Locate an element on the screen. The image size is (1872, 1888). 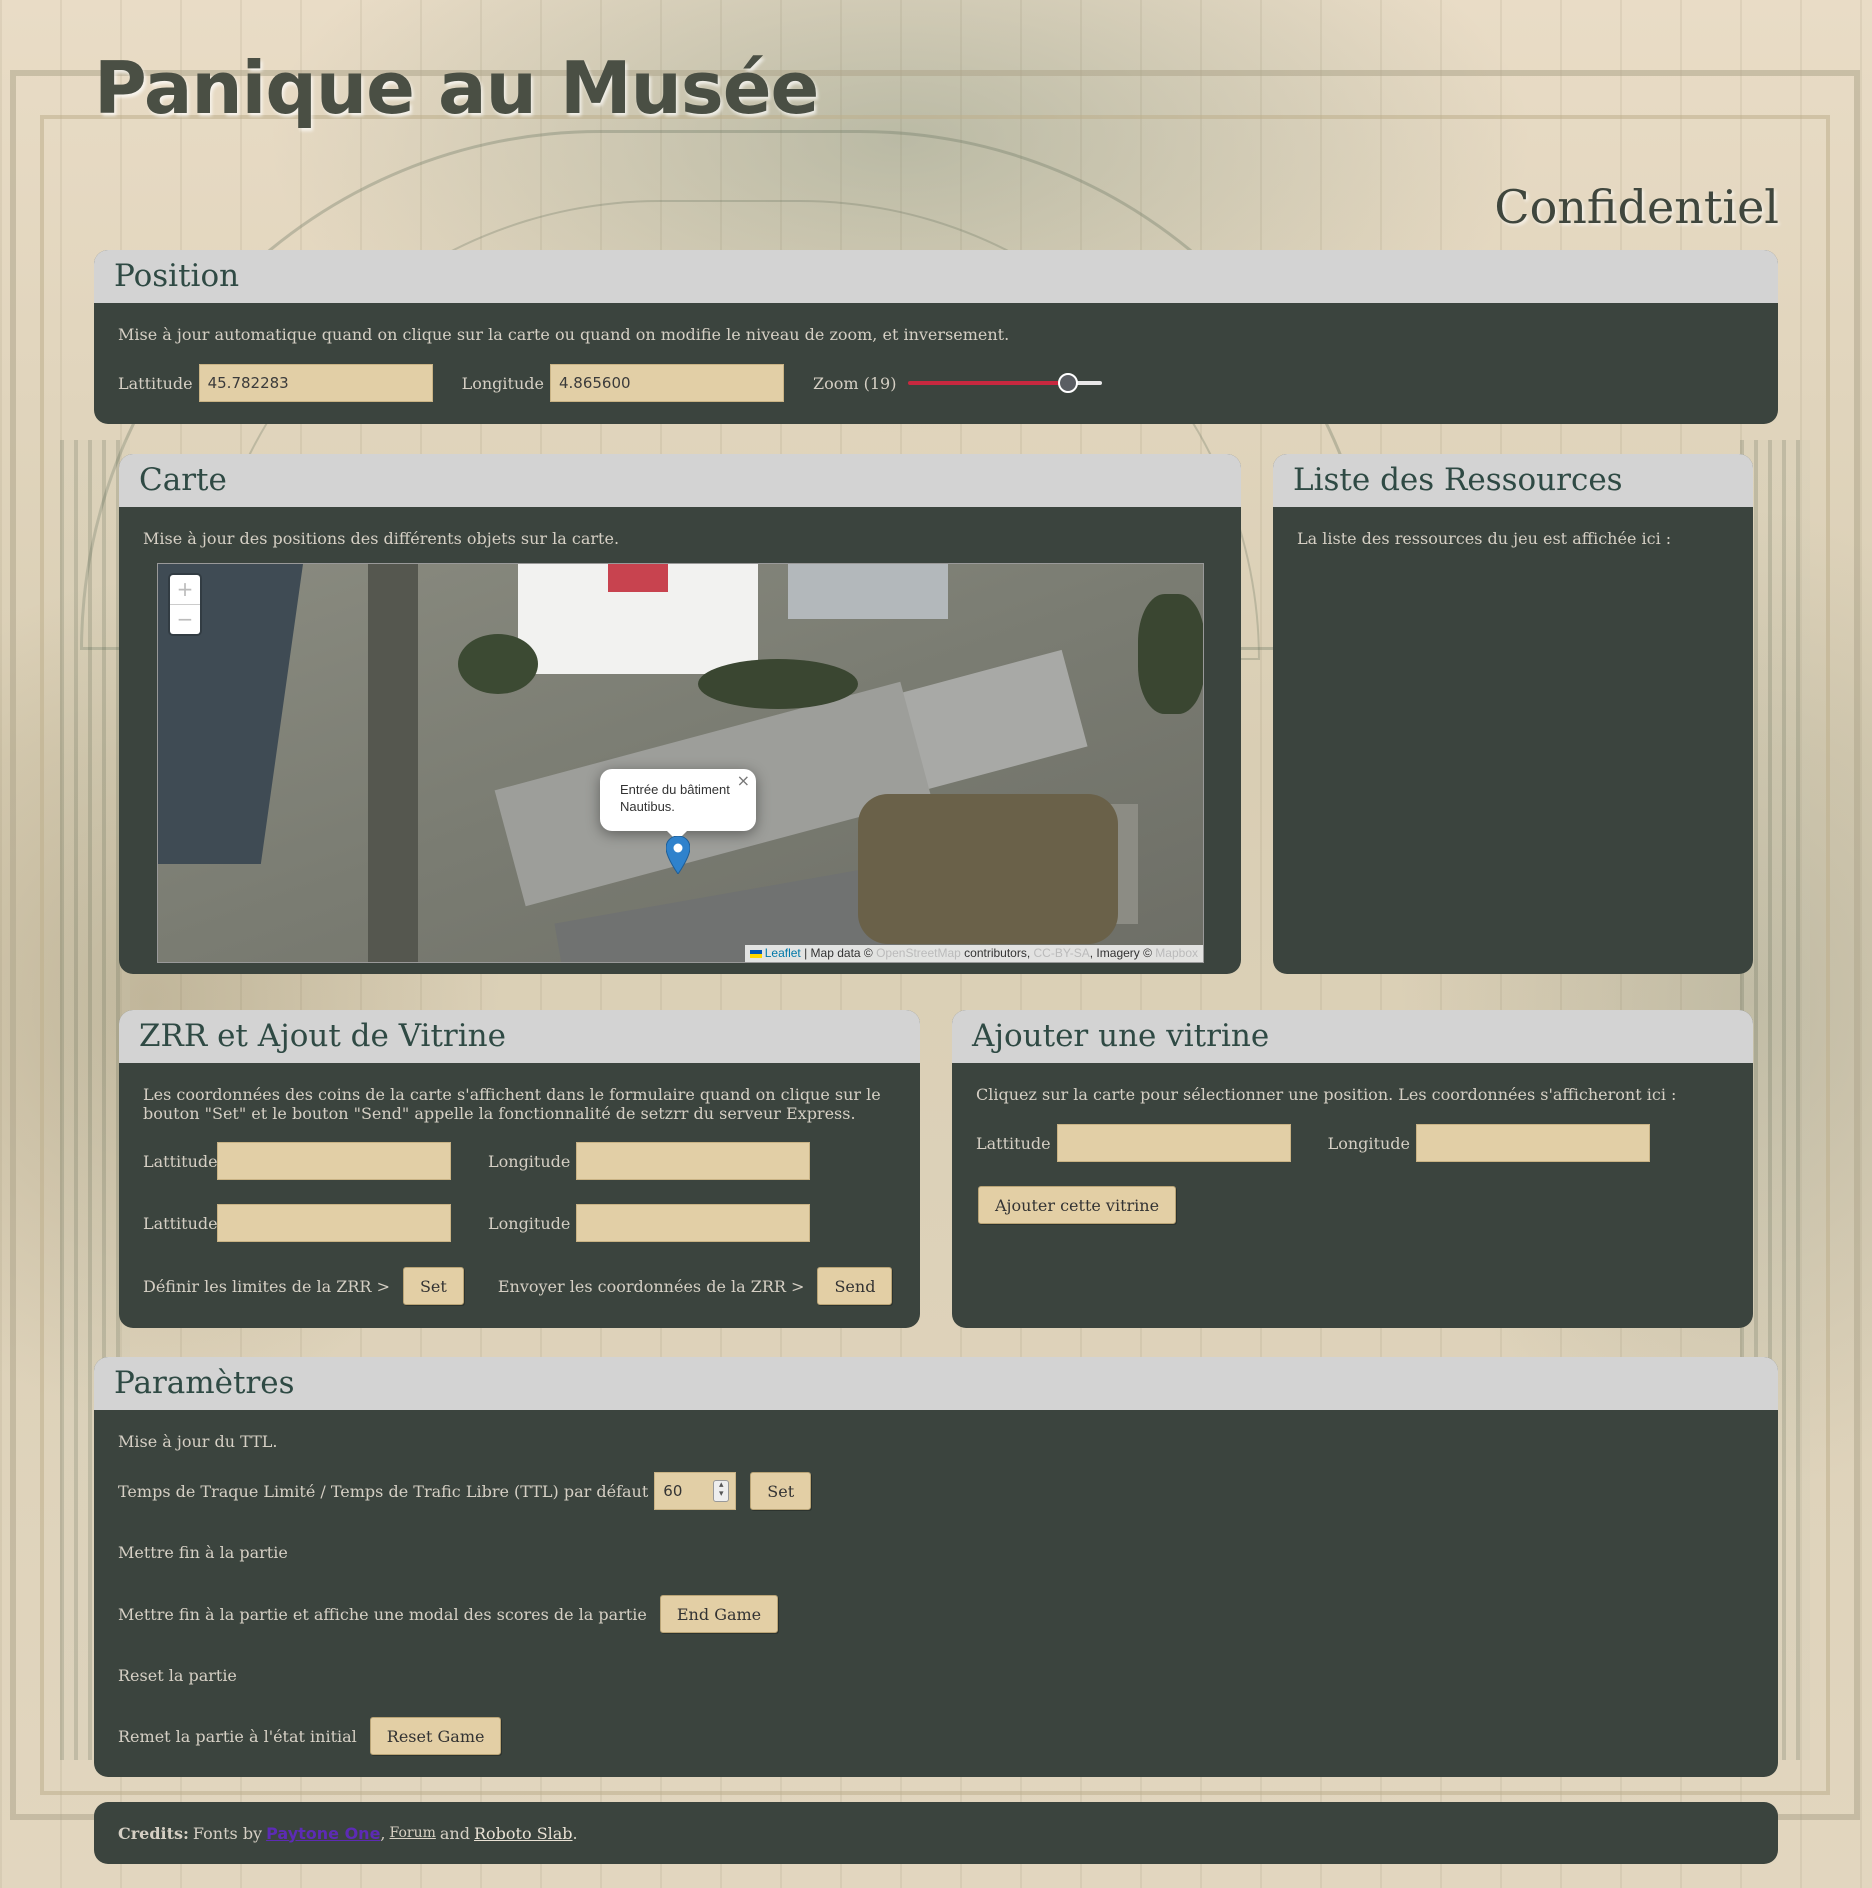
zrr-latitude-1-input is located at coordinates (334, 1161).